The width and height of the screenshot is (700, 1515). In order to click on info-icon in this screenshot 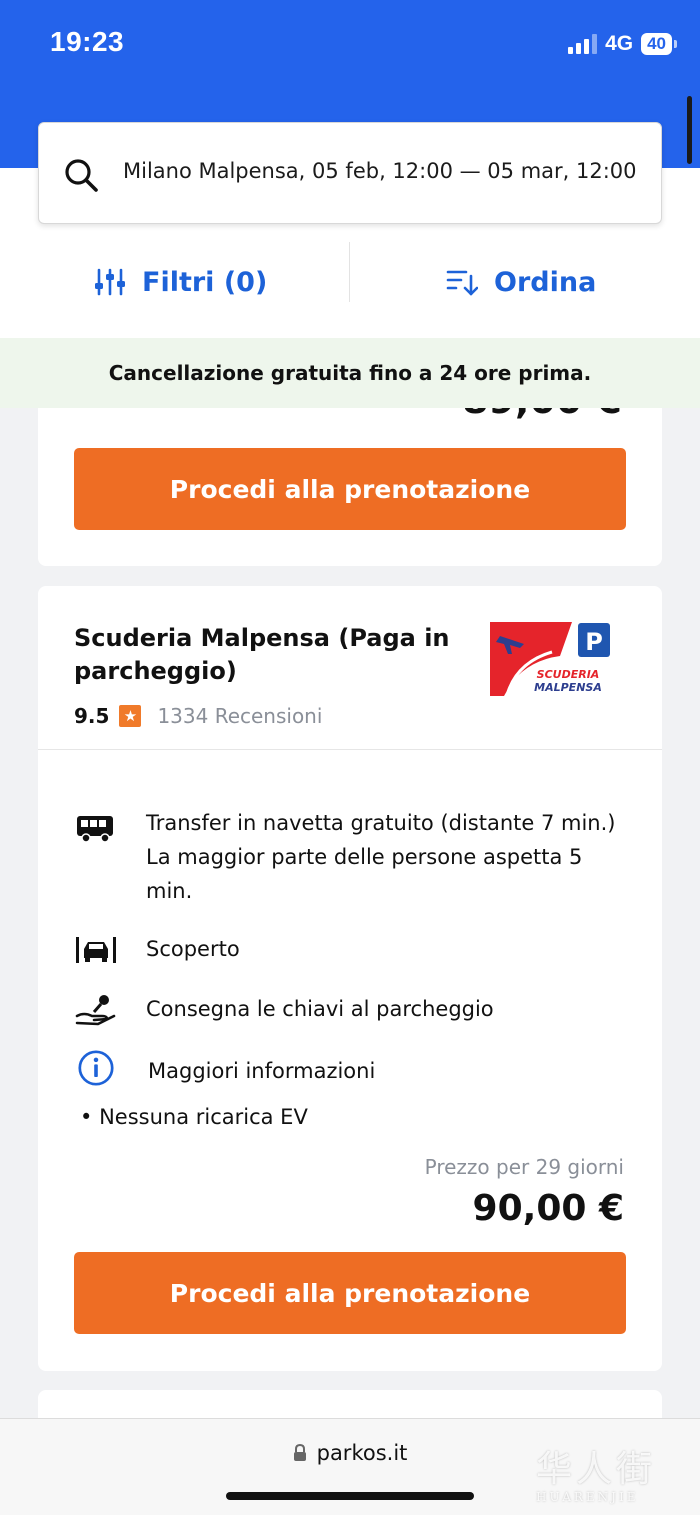, I will do `click(96, 1068)`.